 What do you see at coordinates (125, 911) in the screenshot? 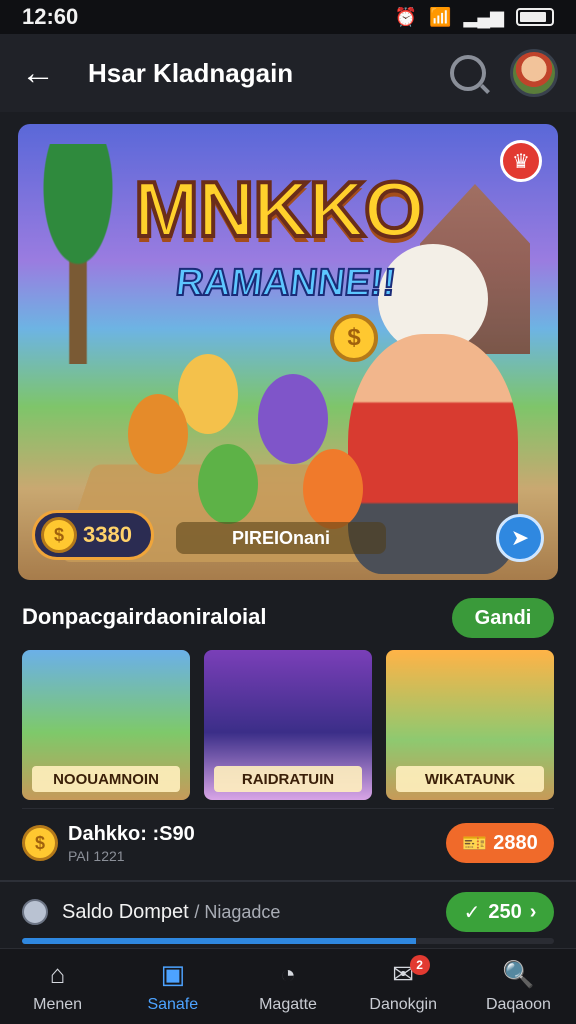
I see `wallet-label-main: Saldo Dompet` at bounding box center [125, 911].